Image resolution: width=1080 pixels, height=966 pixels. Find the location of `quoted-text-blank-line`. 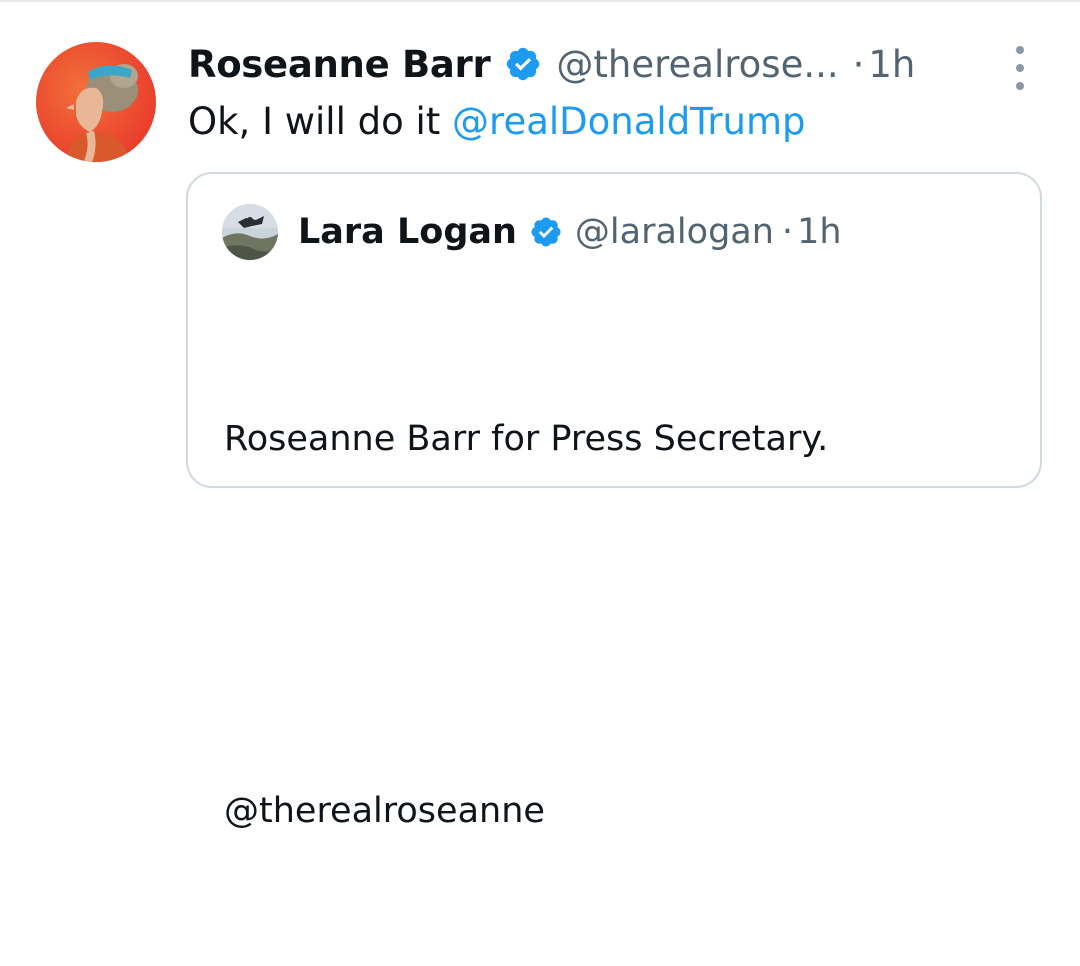

quoted-text-blank-line is located at coordinates (526, 625).